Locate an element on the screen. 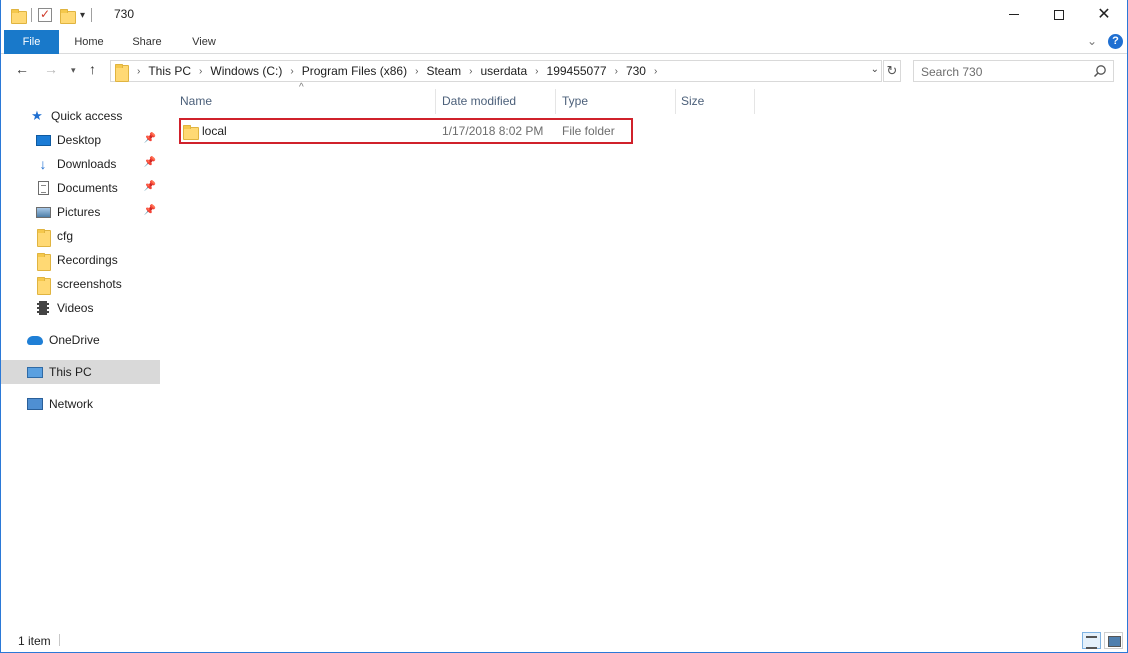 Image resolution: width=1128 pixels, height=653 pixels. sidebar-item-label: Desktop is located at coordinates (79, 140).